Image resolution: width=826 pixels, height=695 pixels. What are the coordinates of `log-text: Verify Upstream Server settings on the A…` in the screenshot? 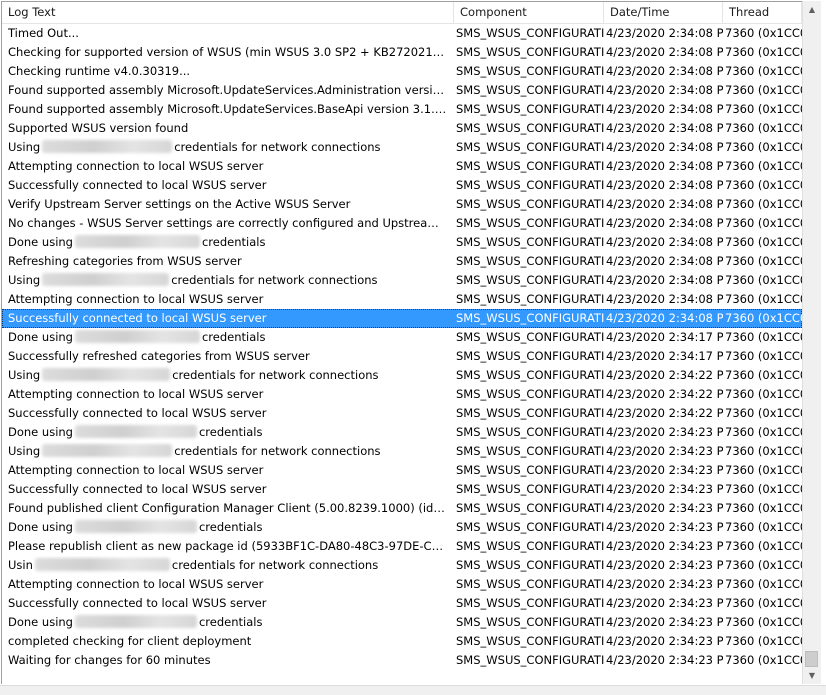 It's located at (179, 204).